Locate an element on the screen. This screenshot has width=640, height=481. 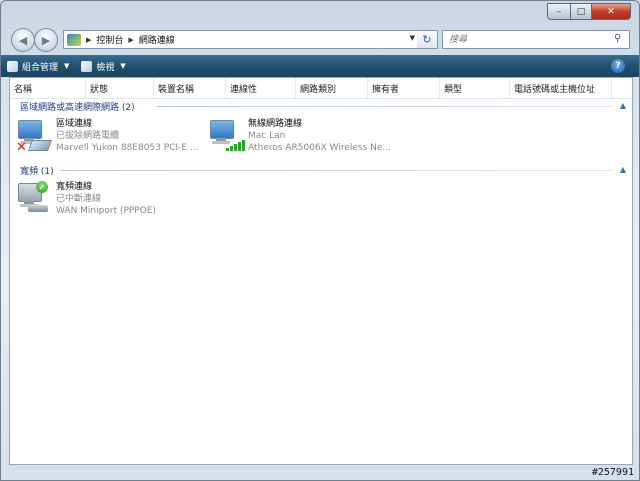
close-button: ✕ is located at coordinates (611, 11).